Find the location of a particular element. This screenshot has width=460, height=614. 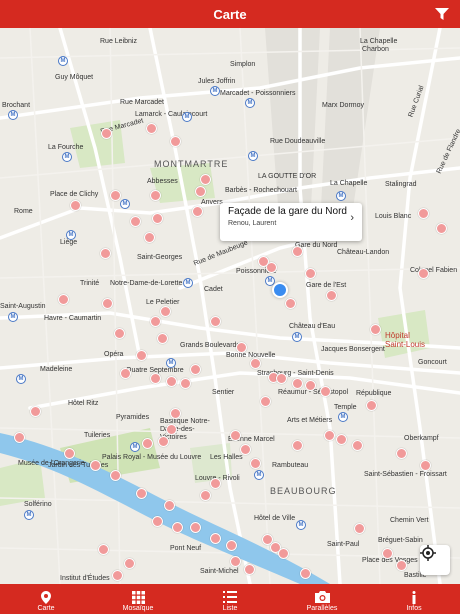

filter-icon is located at coordinates (442, 14).